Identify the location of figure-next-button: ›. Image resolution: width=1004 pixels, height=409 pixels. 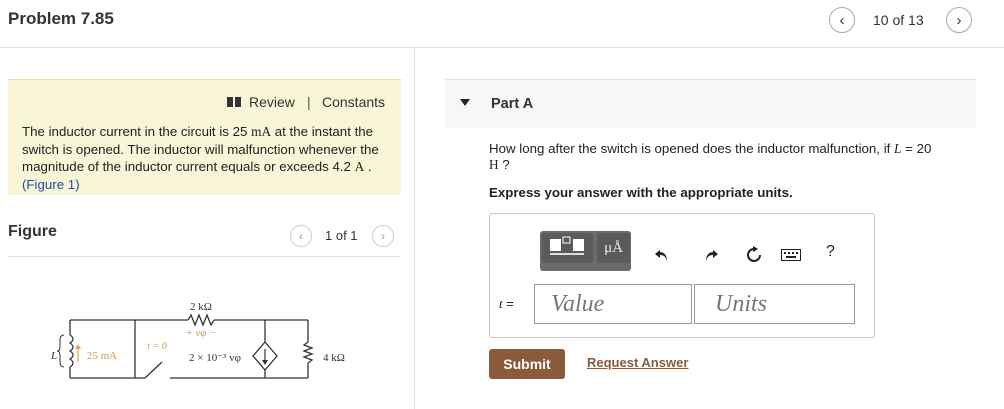
(383, 236).